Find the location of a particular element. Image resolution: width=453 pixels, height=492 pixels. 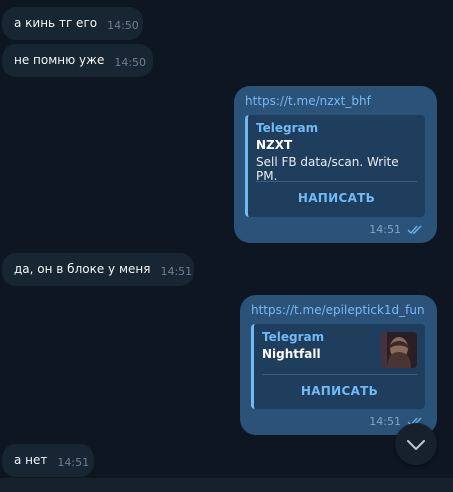

incoming-message: не помню уже 14:50 is located at coordinates (77, 60).